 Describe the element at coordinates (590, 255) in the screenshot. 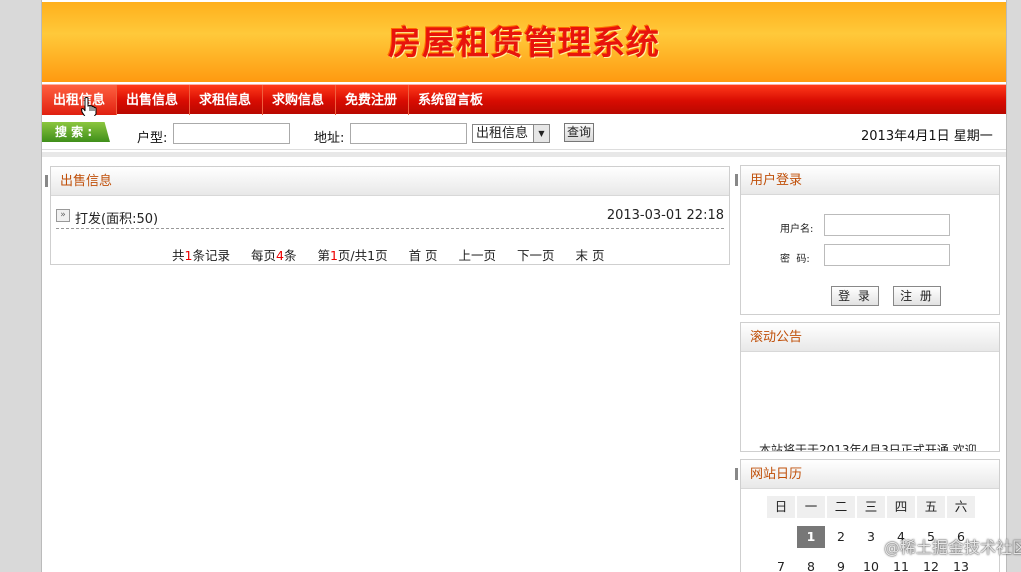

I see `last-page-link: 末 页` at that location.